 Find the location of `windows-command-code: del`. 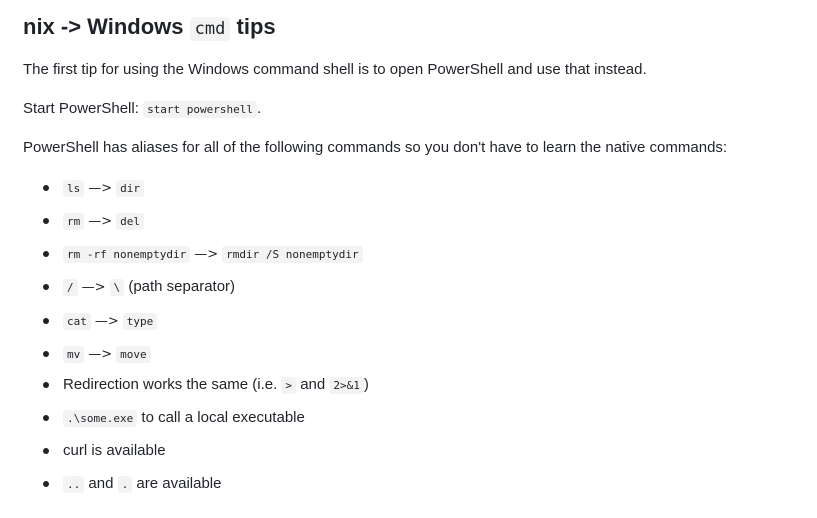

windows-command-code: del is located at coordinates (130, 221).